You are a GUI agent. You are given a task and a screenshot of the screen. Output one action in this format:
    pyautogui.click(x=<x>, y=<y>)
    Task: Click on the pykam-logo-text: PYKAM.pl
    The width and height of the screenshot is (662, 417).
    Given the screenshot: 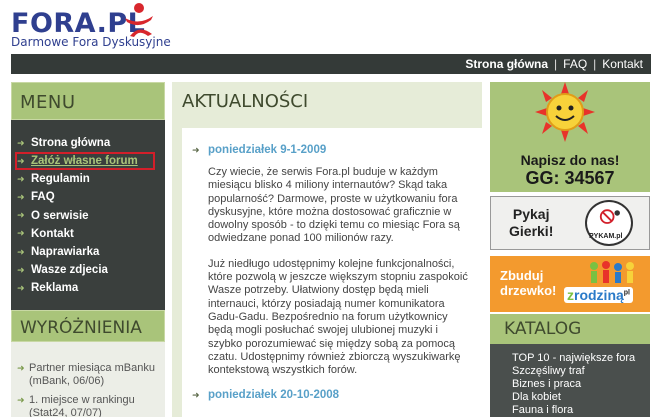 What is the action you would take?
    pyautogui.click(x=606, y=236)
    